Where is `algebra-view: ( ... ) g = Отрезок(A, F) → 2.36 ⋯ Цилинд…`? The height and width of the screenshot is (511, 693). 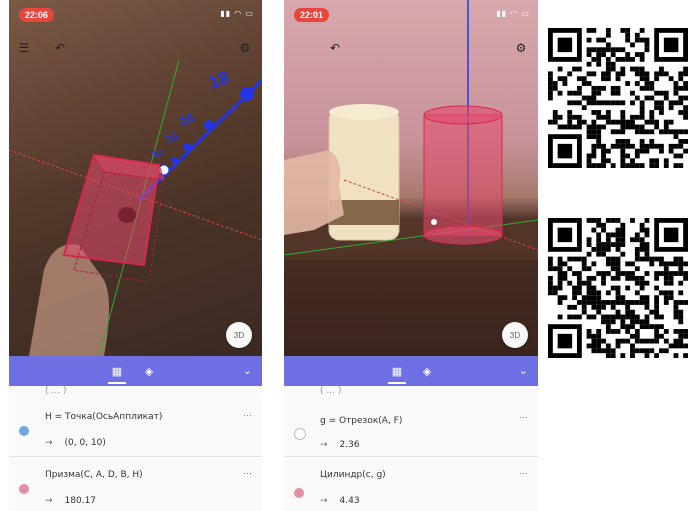
algebra-view: ( ... ) g = Отрезок(A, F) → 2.36 ⋯ Цилинд… is located at coordinates (411, 448).